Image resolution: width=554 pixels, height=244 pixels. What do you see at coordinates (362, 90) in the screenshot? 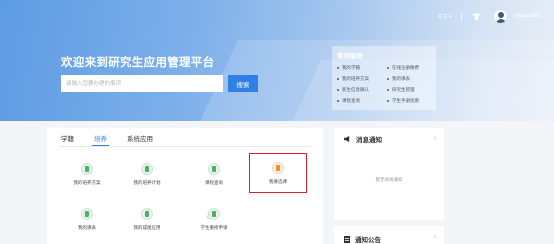
I see `service-link: 新生信息确认` at bounding box center [362, 90].